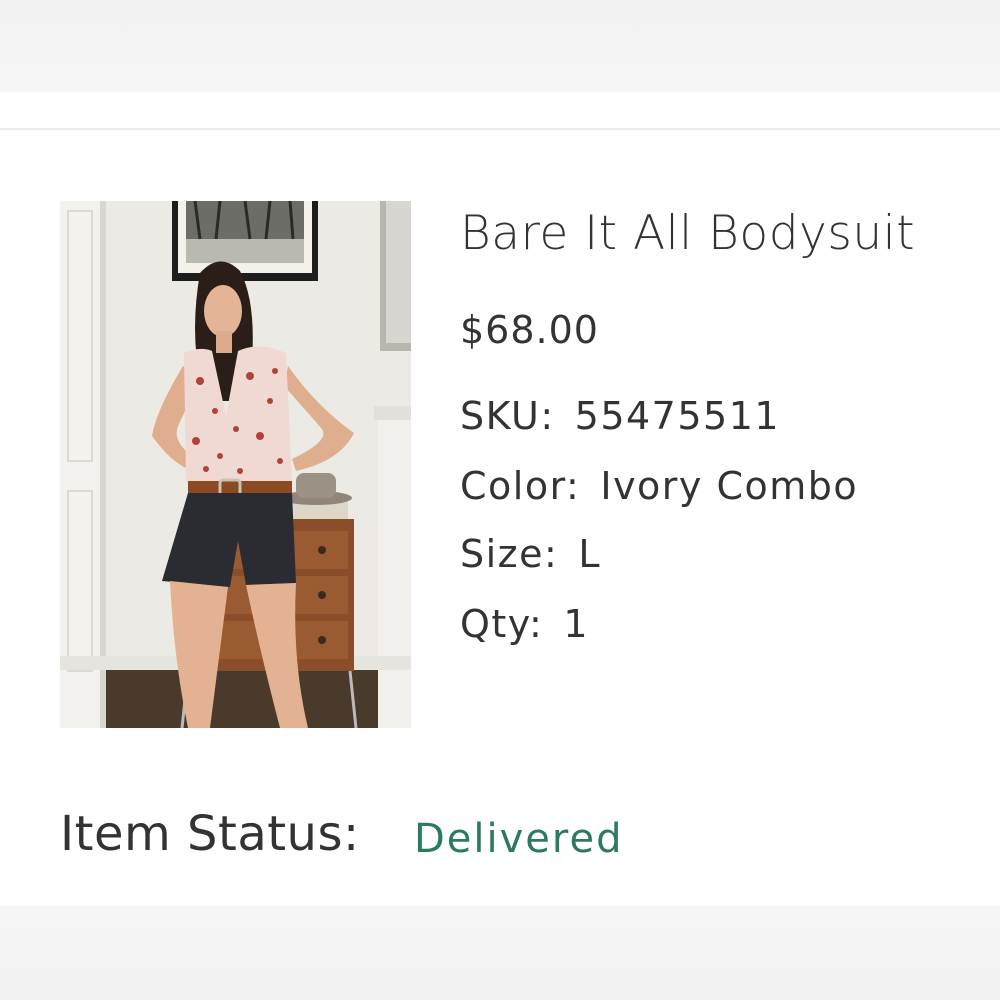  What do you see at coordinates (576, 624) in the screenshot?
I see `qty-value: 1` at bounding box center [576, 624].